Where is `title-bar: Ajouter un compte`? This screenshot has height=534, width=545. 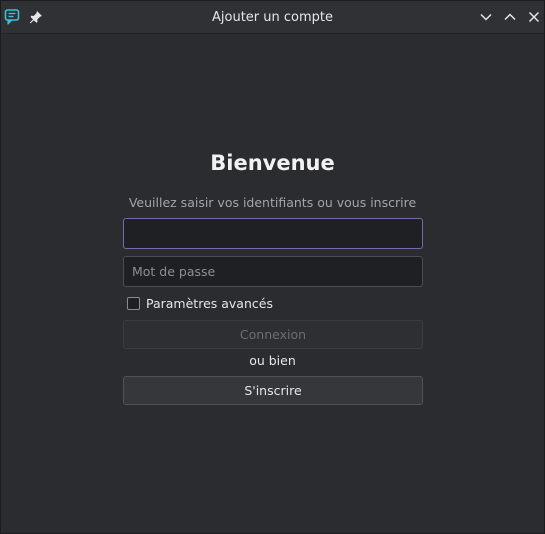 title-bar: Ajouter un compte is located at coordinates (272, 17).